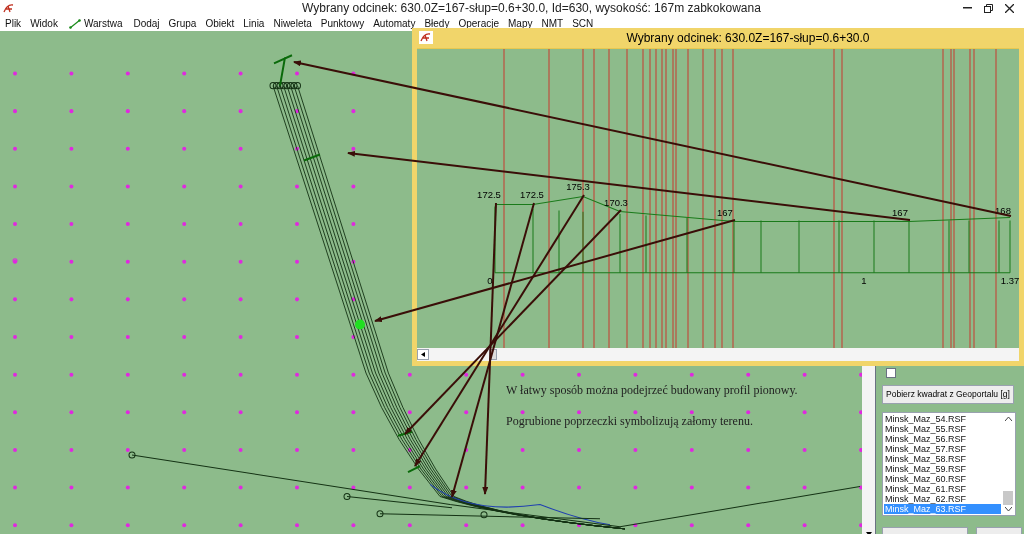 Image resolution: width=1024 pixels, height=534 pixels. What do you see at coordinates (630, 421) in the screenshot?
I see `annotation-text: Pogrubione poprzeczki symbolizują załomy terenu.` at bounding box center [630, 421].